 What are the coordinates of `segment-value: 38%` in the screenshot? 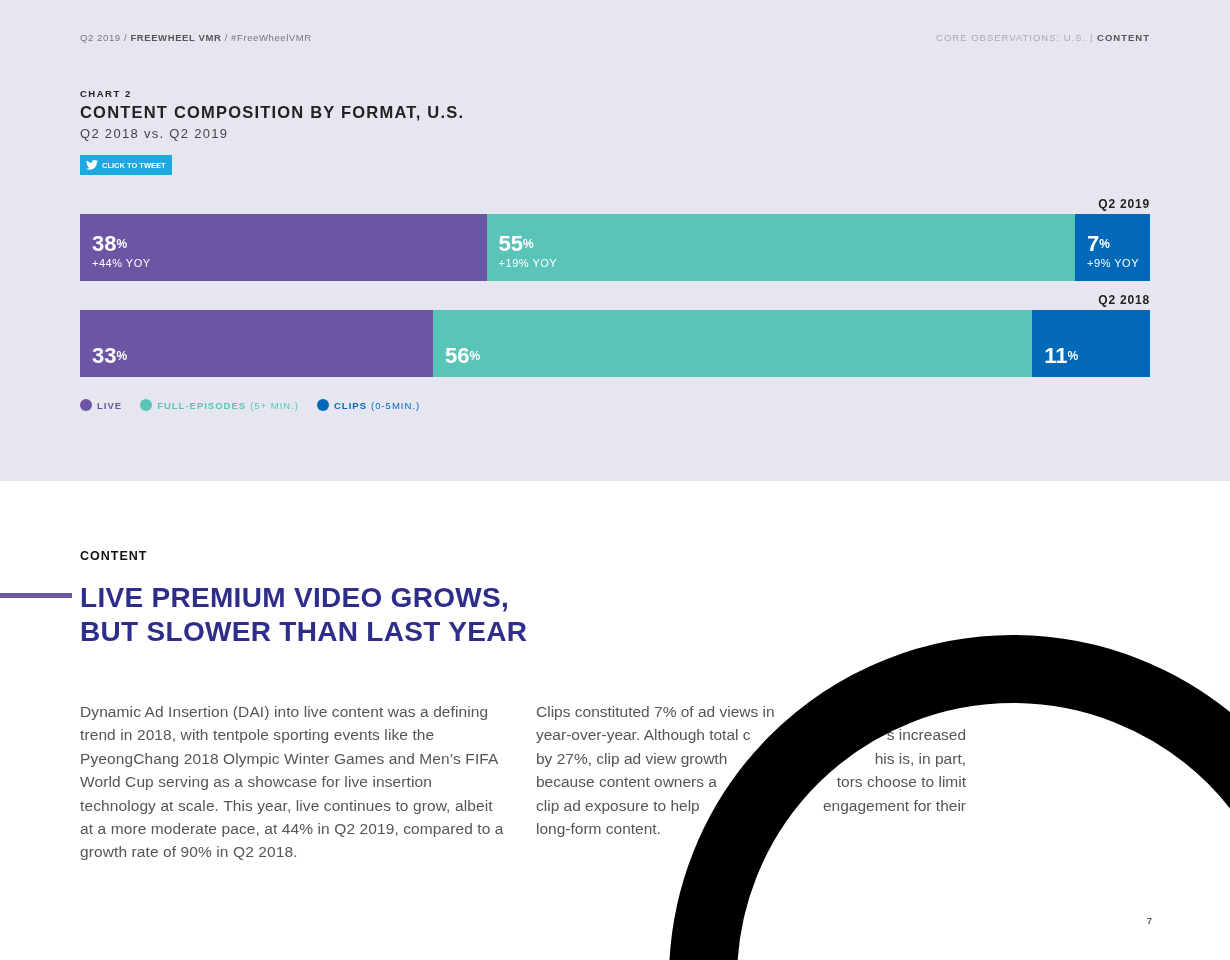 It's located at (110, 244).